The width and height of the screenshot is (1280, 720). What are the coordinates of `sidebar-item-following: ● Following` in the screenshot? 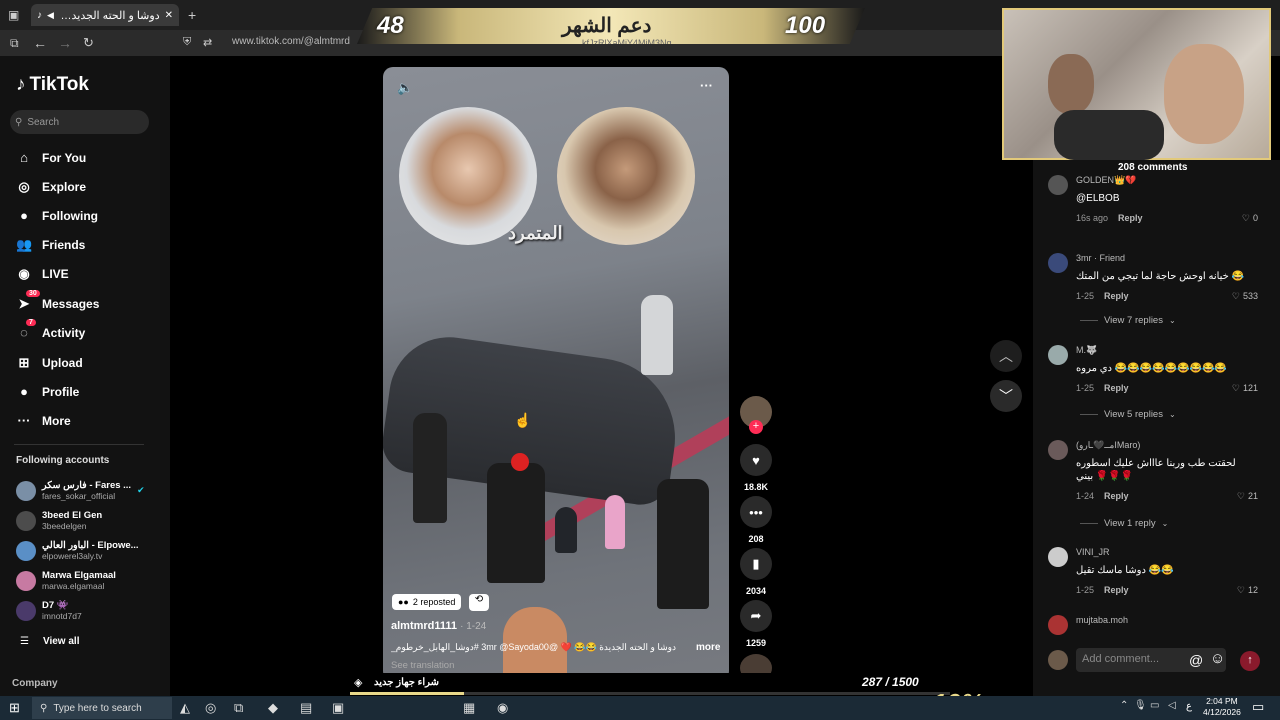 It's located at (57, 215).